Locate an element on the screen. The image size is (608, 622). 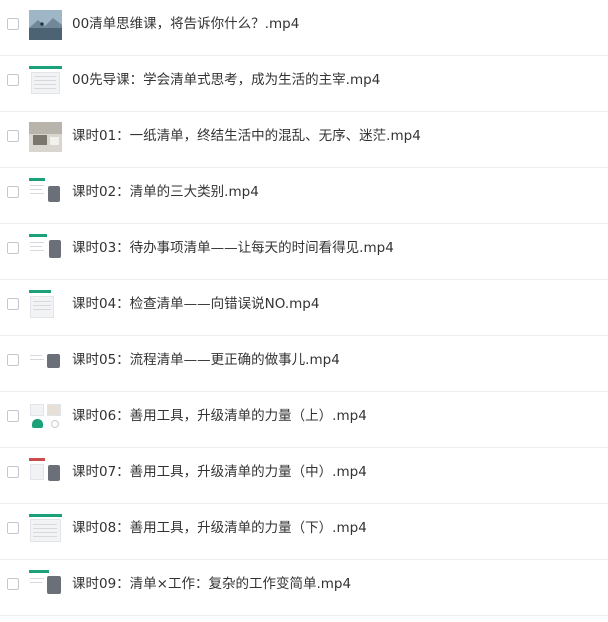
file-row: 课时02：清单的三大类别.mp4 is located at coordinates (304, 196).